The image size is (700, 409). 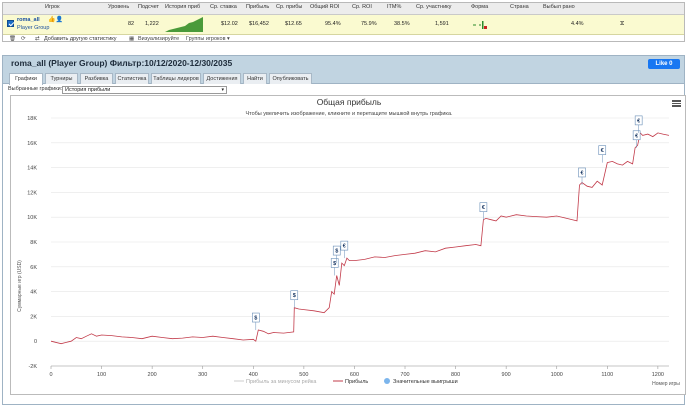 I want to click on y-tick-label: 4K, so click(x=33, y=293).